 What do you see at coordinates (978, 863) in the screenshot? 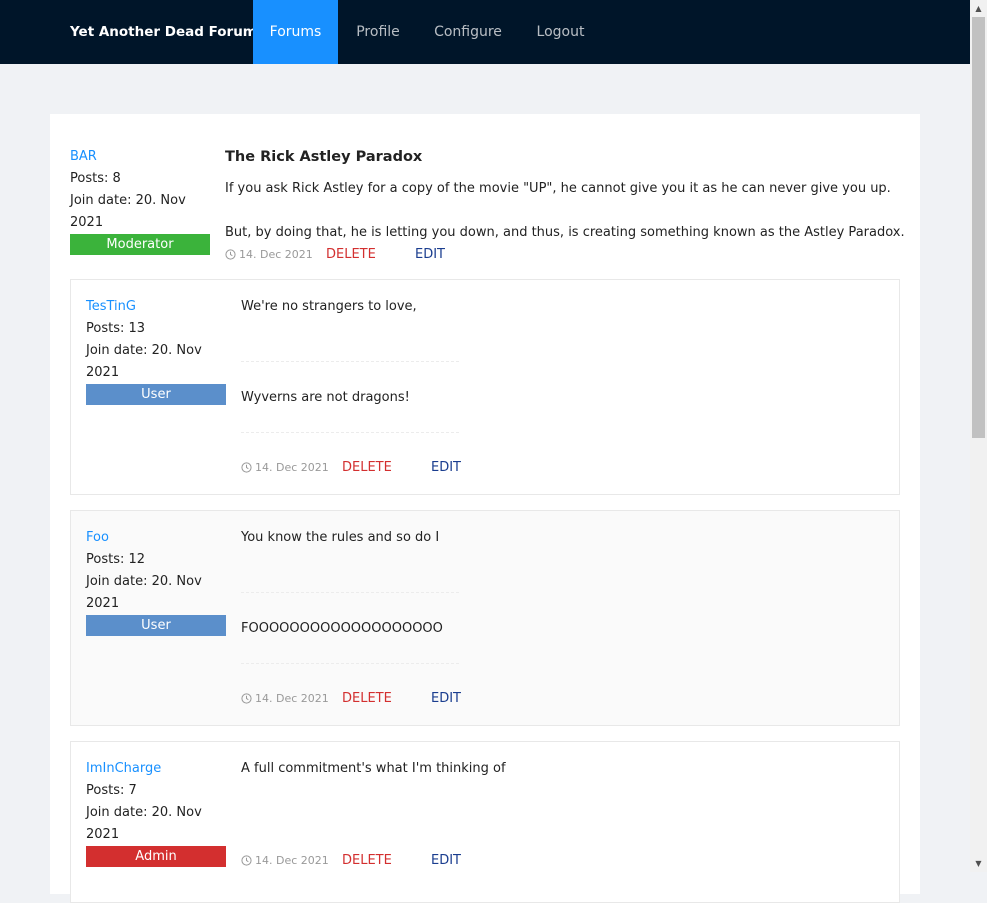
I see `scroll-down-arrow-icon: ▼` at bounding box center [978, 863].